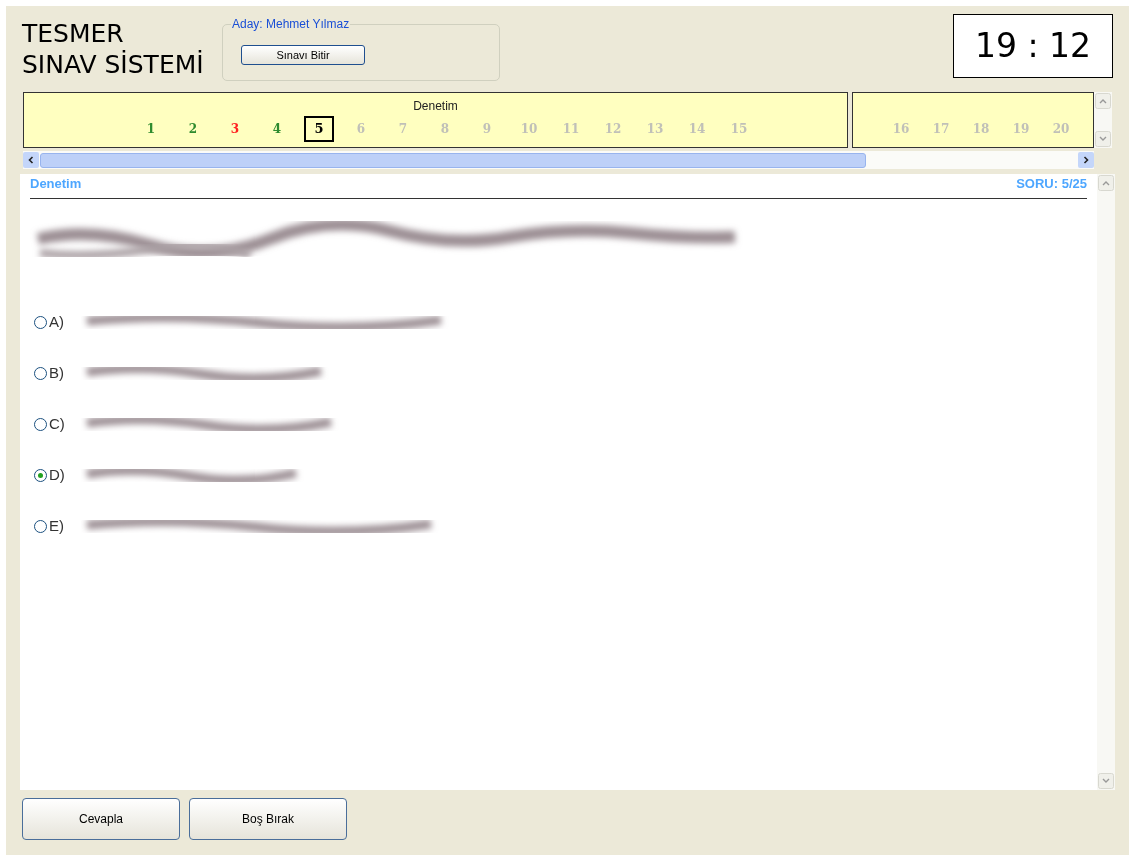 The height and width of the screenshot is (855, 1135). Describe the element at coordinates (57, 372) in the screenshot. I see `option-label: B)` at that location.